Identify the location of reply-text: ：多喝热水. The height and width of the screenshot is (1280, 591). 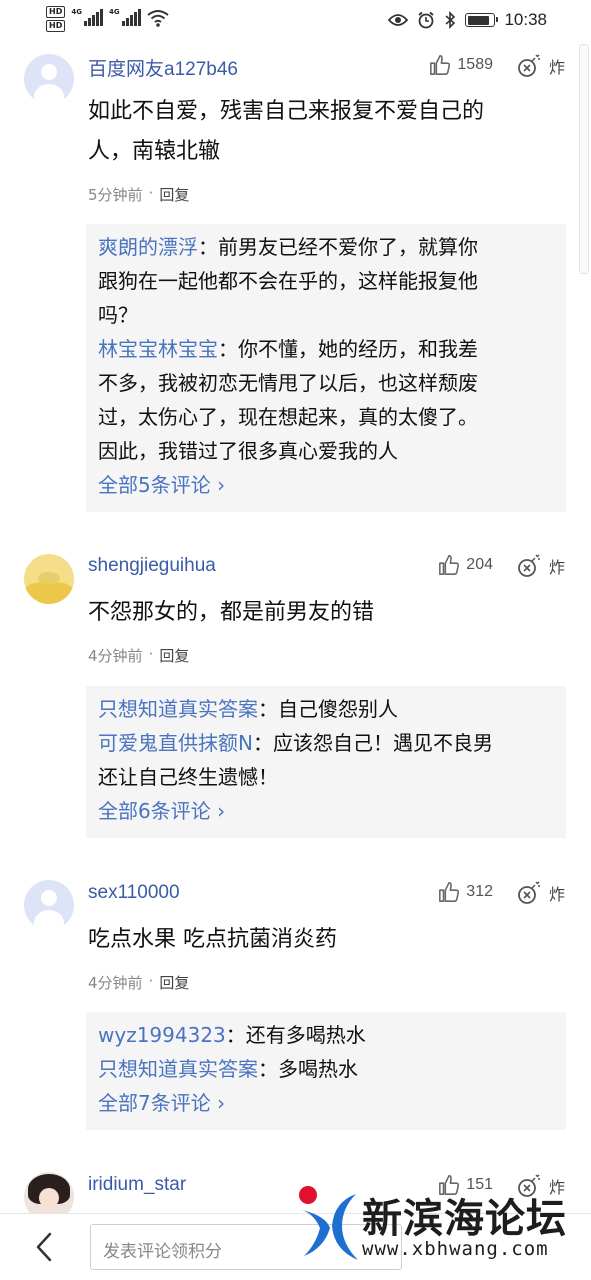
(308, 1069).